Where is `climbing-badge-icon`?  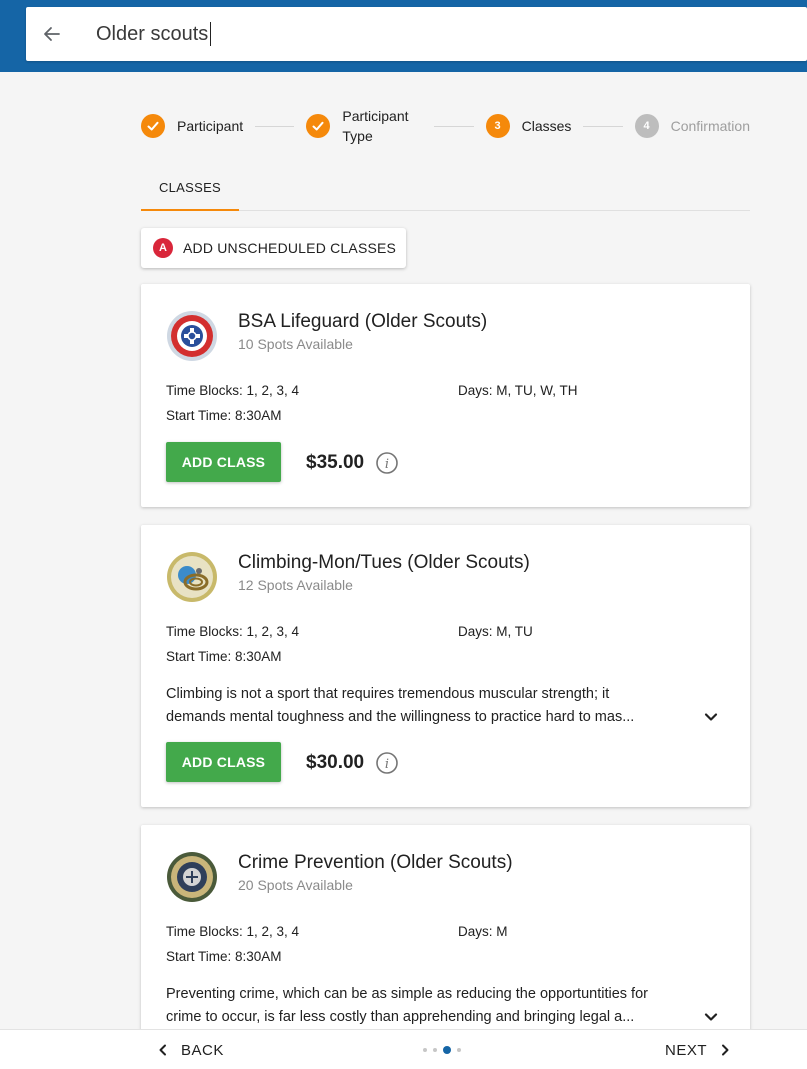
climbing-badge-icon is located at coordinates (192, 577).